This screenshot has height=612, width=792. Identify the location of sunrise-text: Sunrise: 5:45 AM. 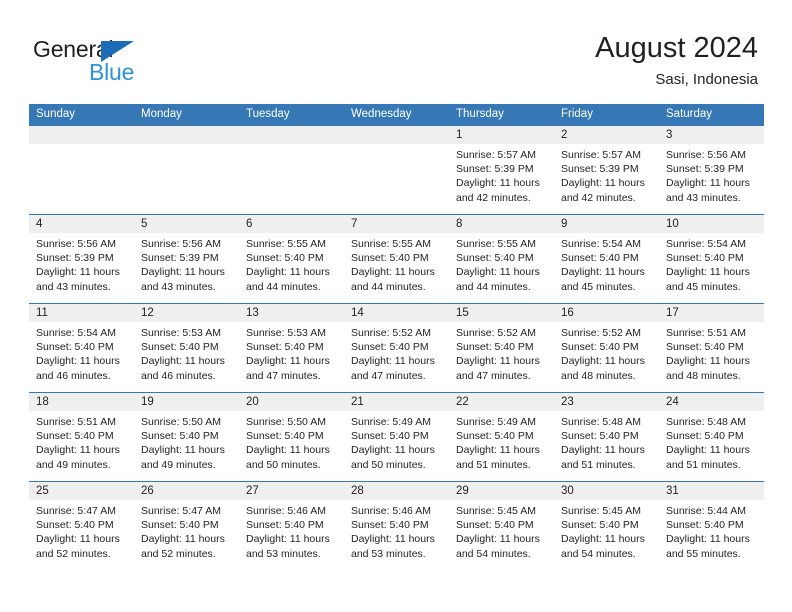
(496, 511).